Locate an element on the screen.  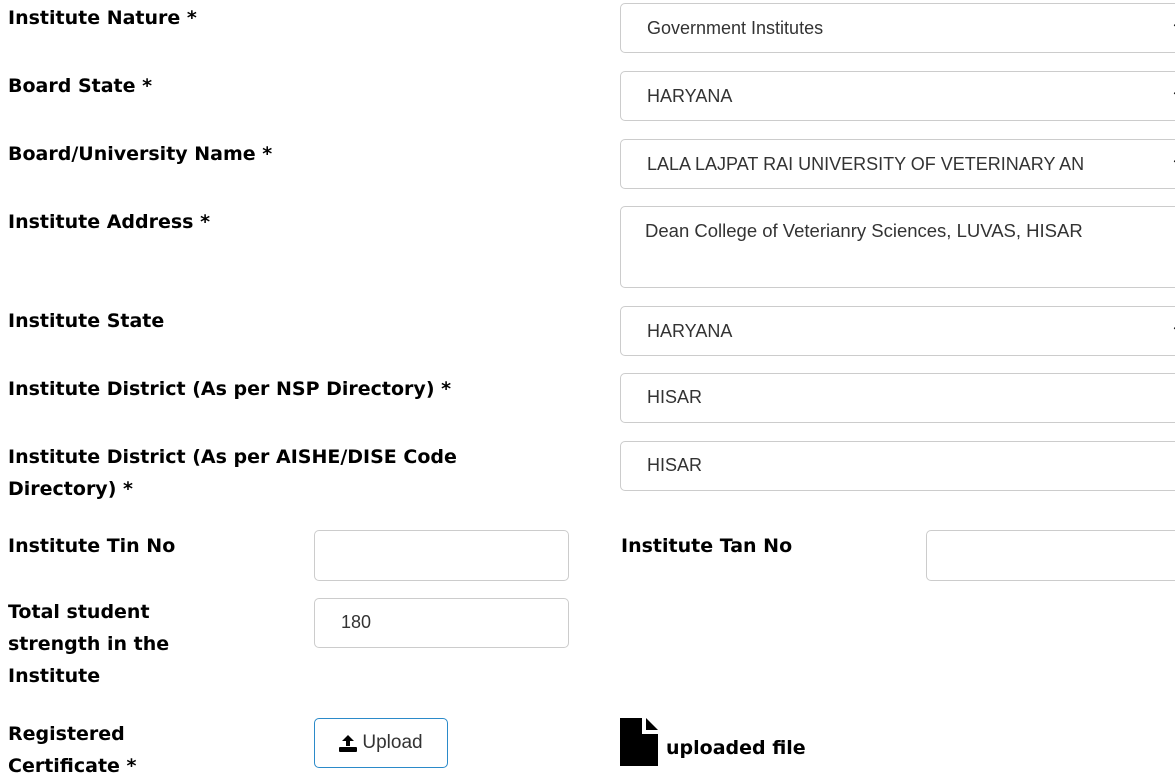
upload-button: Upload is located at coordinates (381, 743).